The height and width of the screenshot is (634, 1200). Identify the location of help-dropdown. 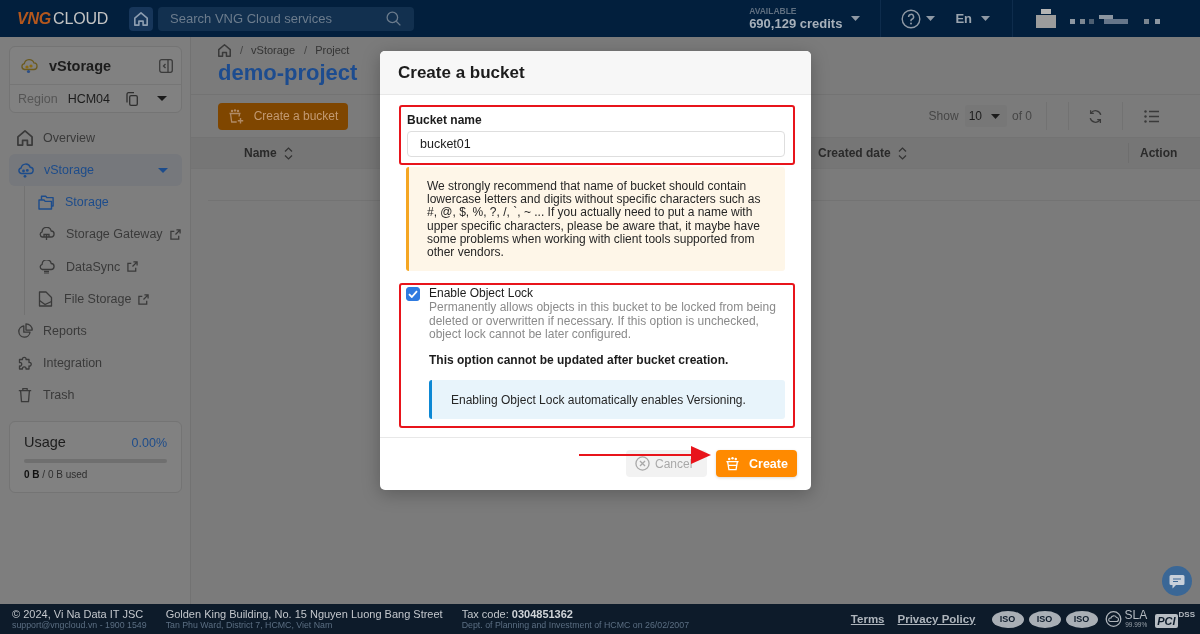
(918, 18).